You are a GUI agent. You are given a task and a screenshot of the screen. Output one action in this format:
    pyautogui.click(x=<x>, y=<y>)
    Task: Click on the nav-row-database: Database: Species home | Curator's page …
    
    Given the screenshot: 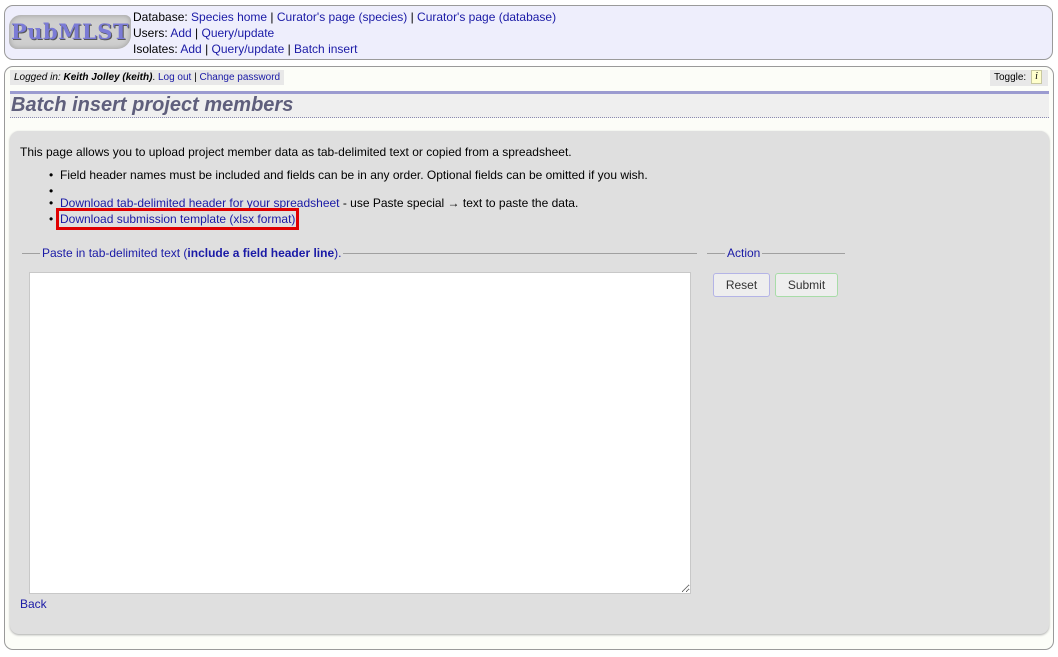 What is the action you would take?
    pyautogui.click(x=345, y=17)
    